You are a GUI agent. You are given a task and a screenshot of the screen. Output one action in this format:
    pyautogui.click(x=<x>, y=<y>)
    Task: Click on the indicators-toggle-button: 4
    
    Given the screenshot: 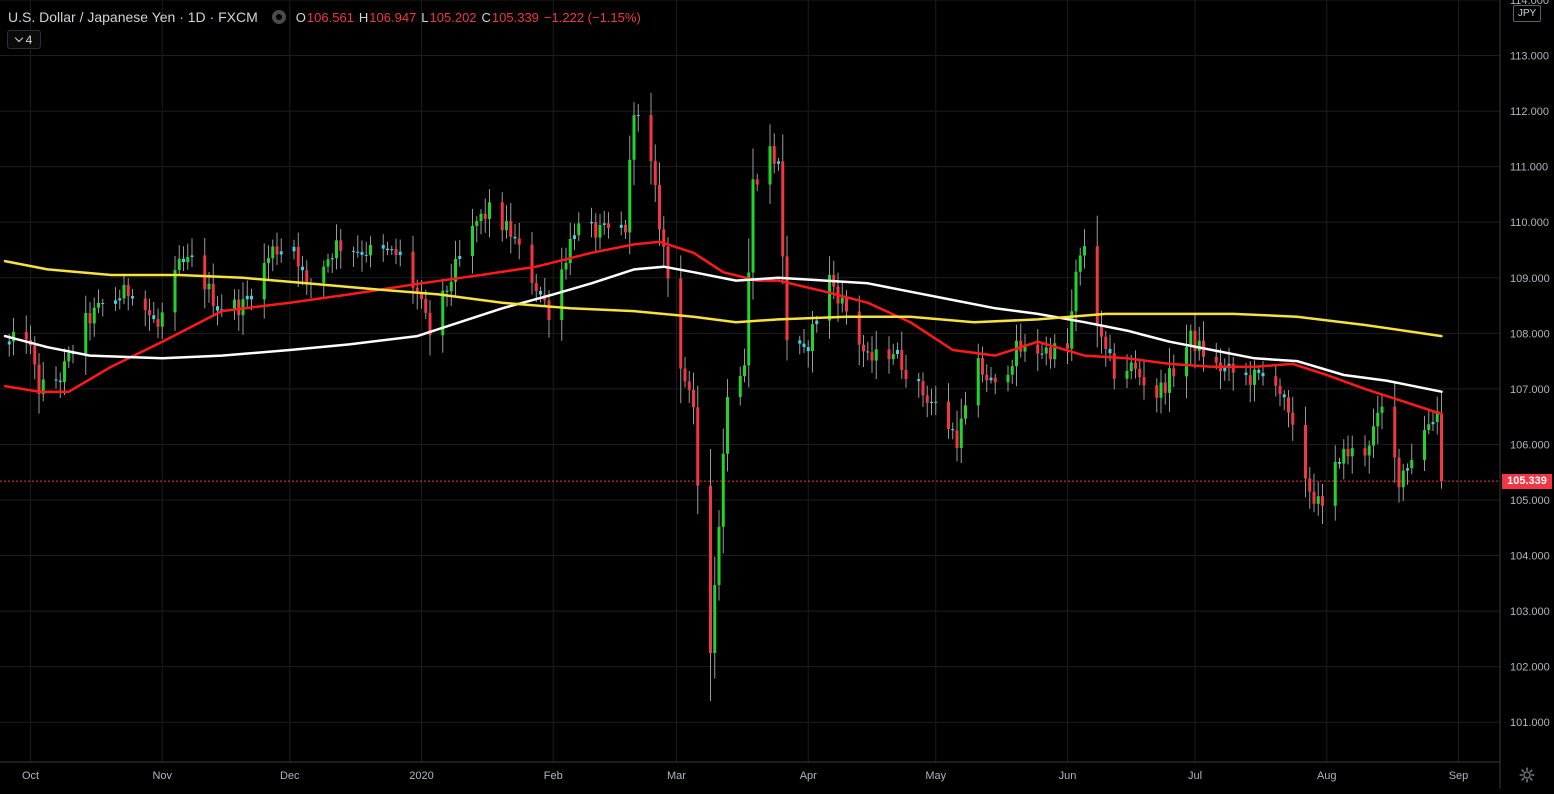 What is the action you would take?
    pyautogui.click(x=24, y=39)
    